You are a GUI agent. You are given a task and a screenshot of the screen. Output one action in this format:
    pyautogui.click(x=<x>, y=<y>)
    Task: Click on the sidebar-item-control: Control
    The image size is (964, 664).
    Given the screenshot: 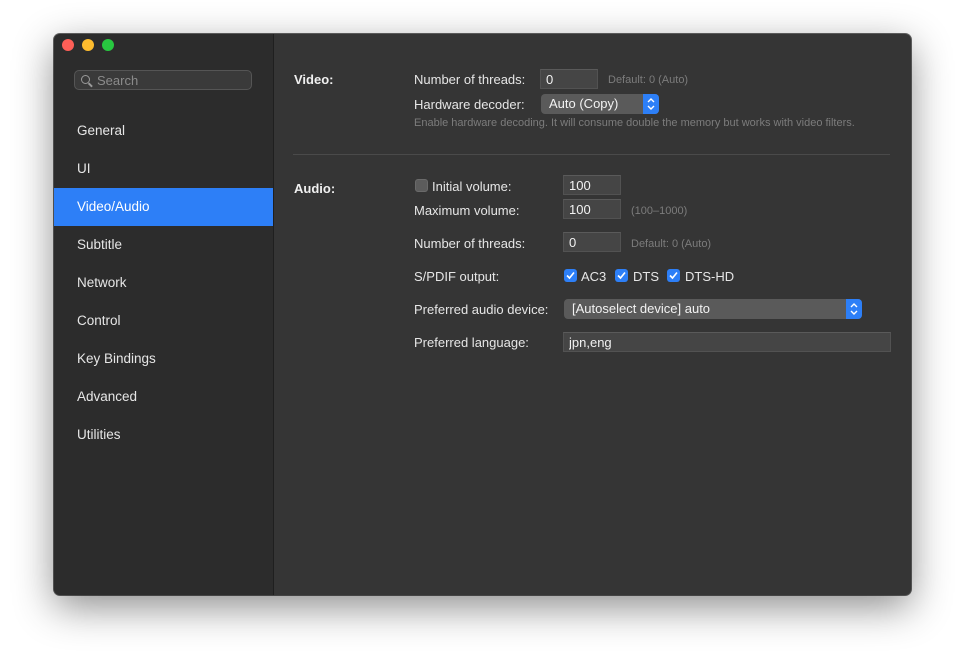 What is the action you would take?
    pyautogui.click(x=163, y=321)
    